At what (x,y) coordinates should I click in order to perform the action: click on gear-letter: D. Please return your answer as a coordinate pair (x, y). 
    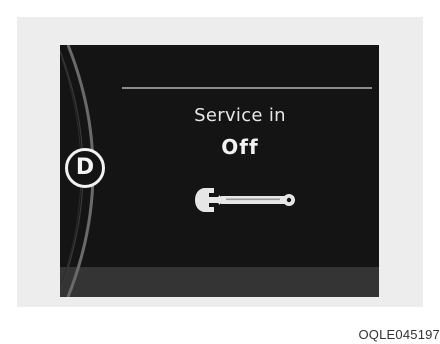
    Looking at the image, I should click on (85, 167).